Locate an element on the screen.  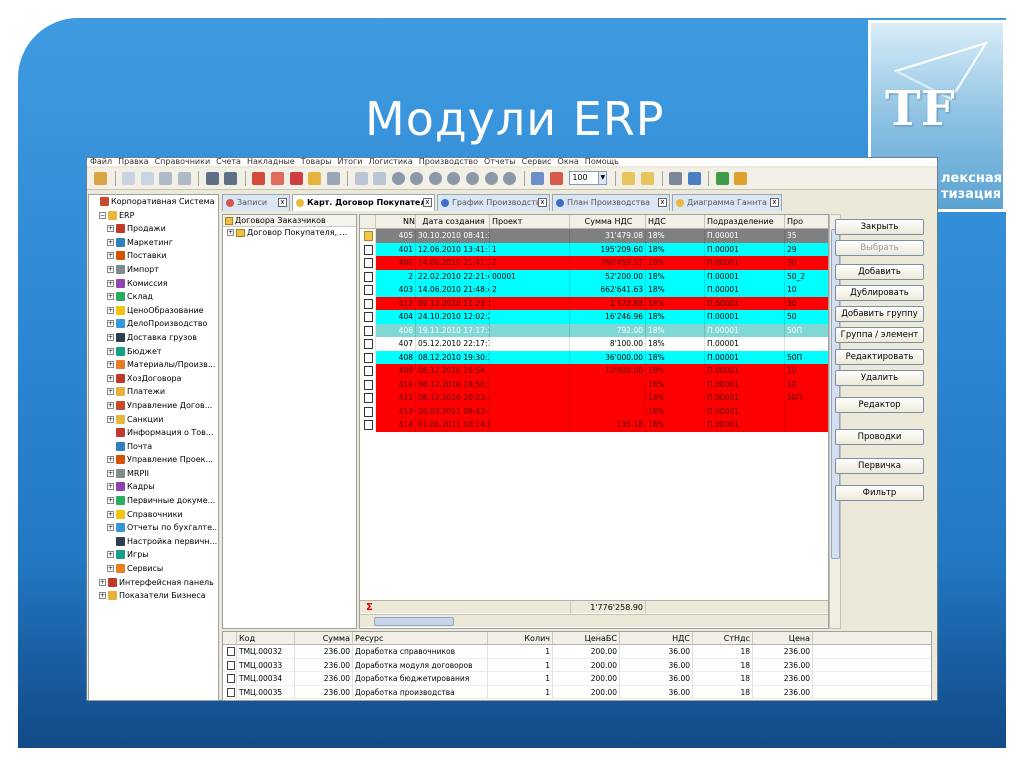
detail-column-header: Сумма is located at coordinates (324, 638).